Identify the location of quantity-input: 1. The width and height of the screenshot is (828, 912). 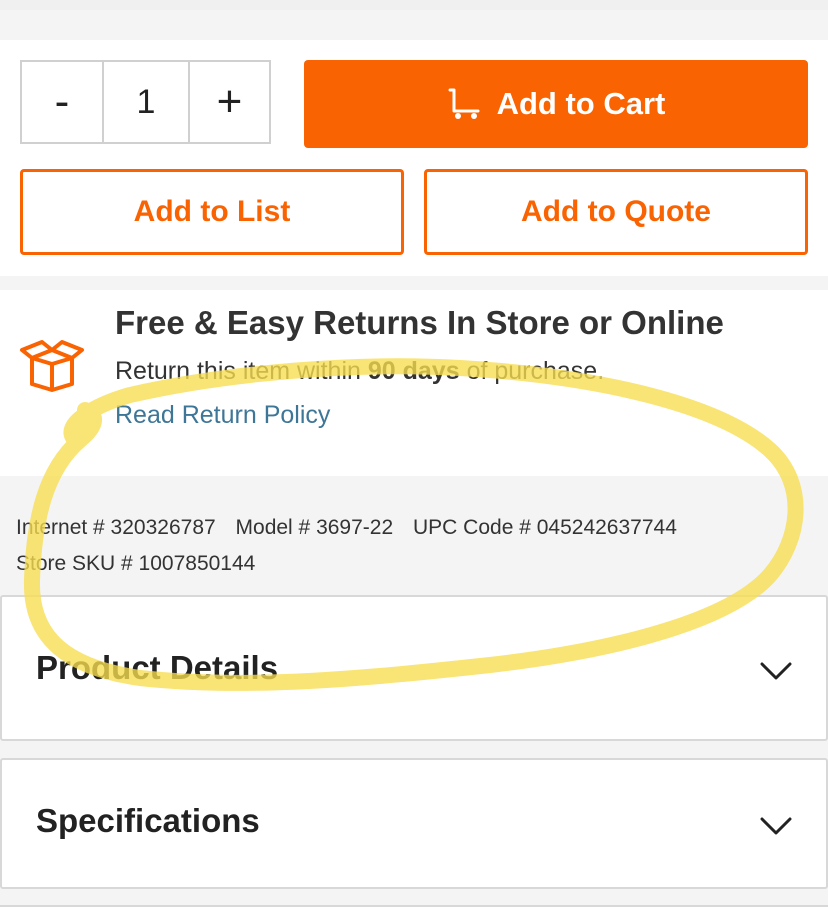
(147, 102).